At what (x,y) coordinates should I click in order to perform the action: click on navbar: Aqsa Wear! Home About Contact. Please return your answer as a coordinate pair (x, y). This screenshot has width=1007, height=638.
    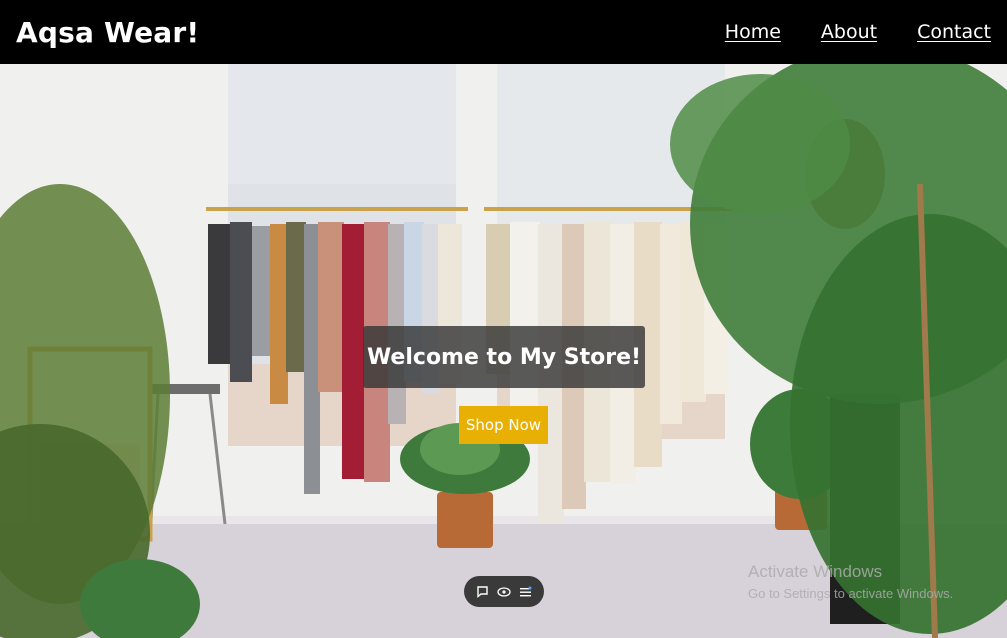
    Looking at the image, I should click on (503, 32).